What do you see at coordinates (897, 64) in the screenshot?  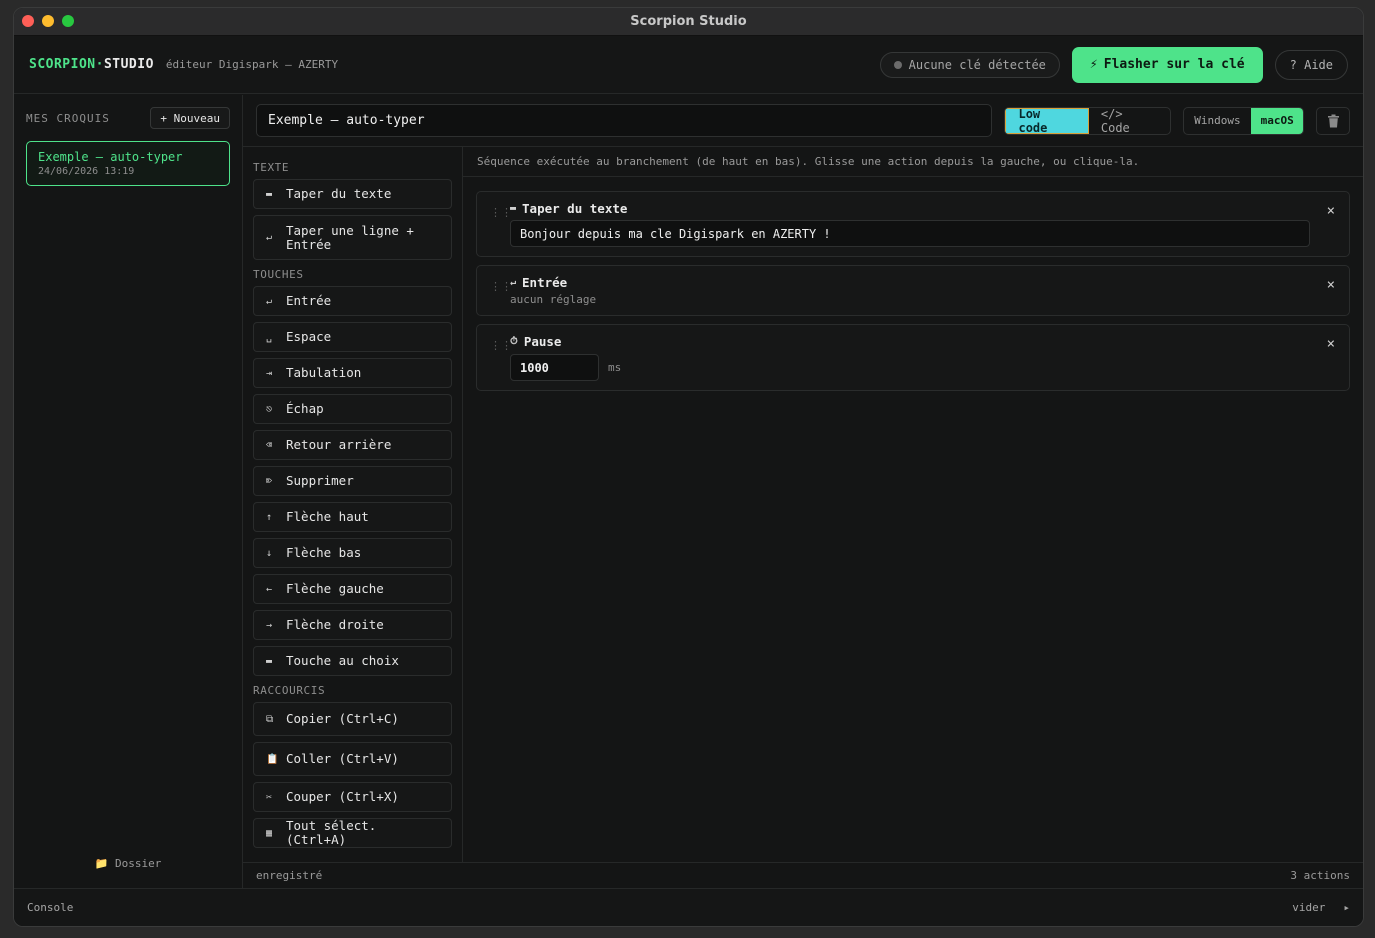 I see `status-dot-icon` at bounding box center [897, 64].